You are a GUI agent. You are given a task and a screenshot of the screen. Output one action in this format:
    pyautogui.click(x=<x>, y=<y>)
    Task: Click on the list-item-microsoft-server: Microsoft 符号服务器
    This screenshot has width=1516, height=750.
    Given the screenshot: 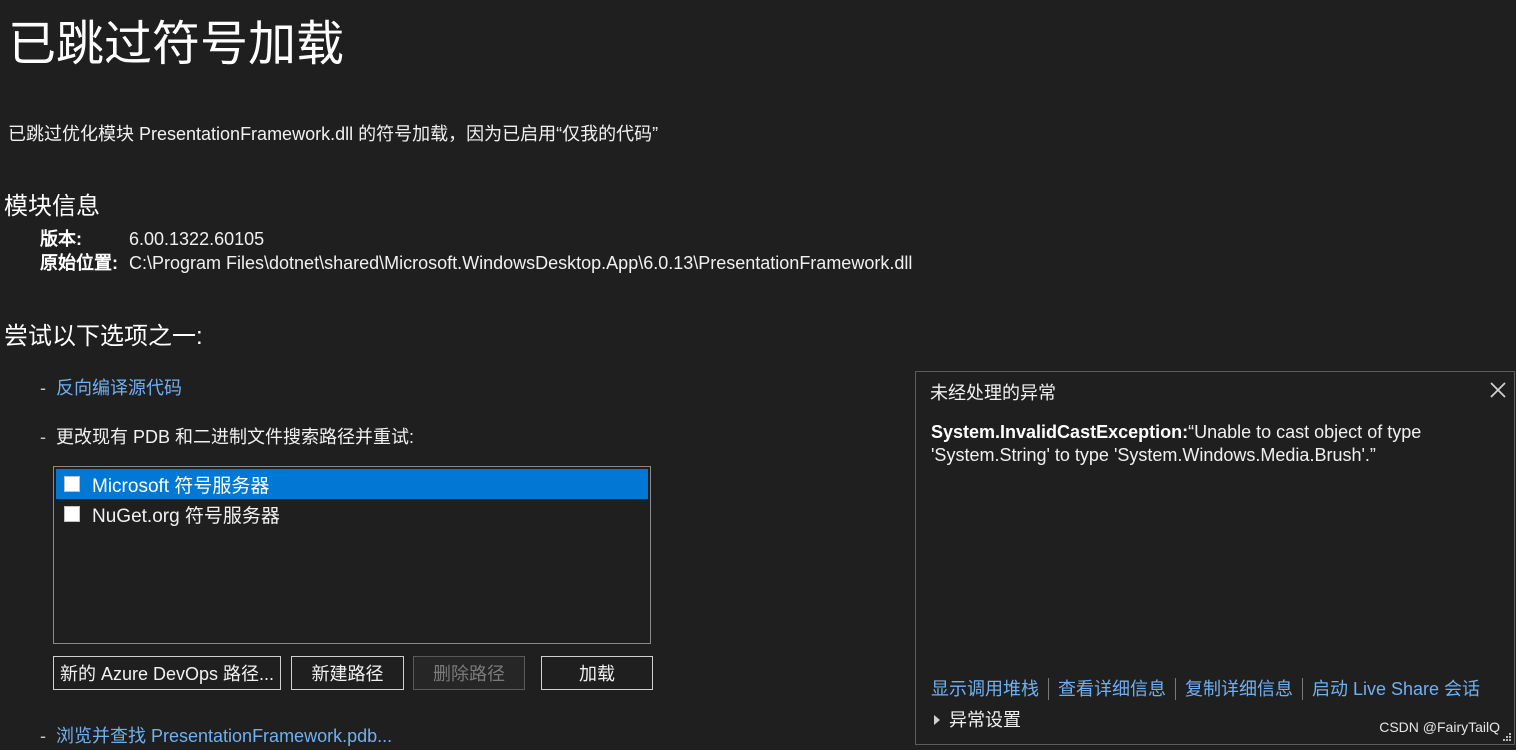 What is the action you would take?
    pyautogui.click(x=352, y=484)
    